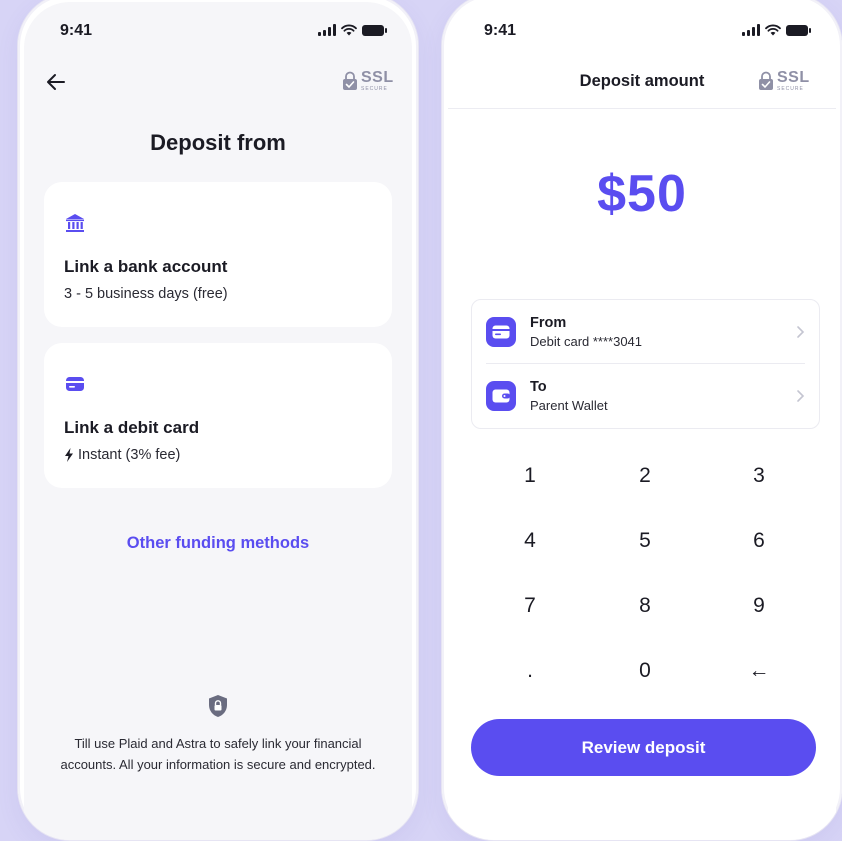  Describe the element at coordinates (218, 706) in the screenshot. I see `shield-lock-icon` at that location.